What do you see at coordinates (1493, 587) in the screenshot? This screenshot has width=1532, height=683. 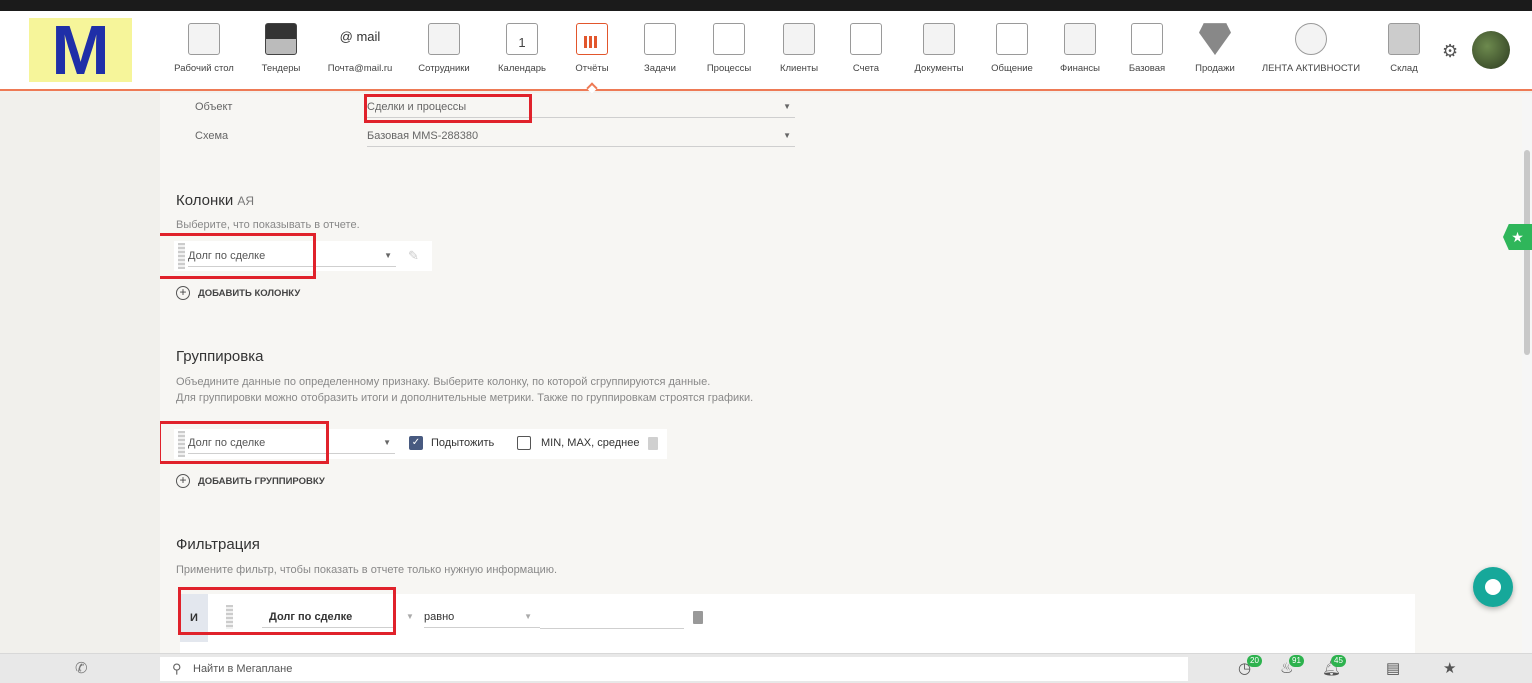 I see `chat-widget-button` at bounding box center [1493, 587].